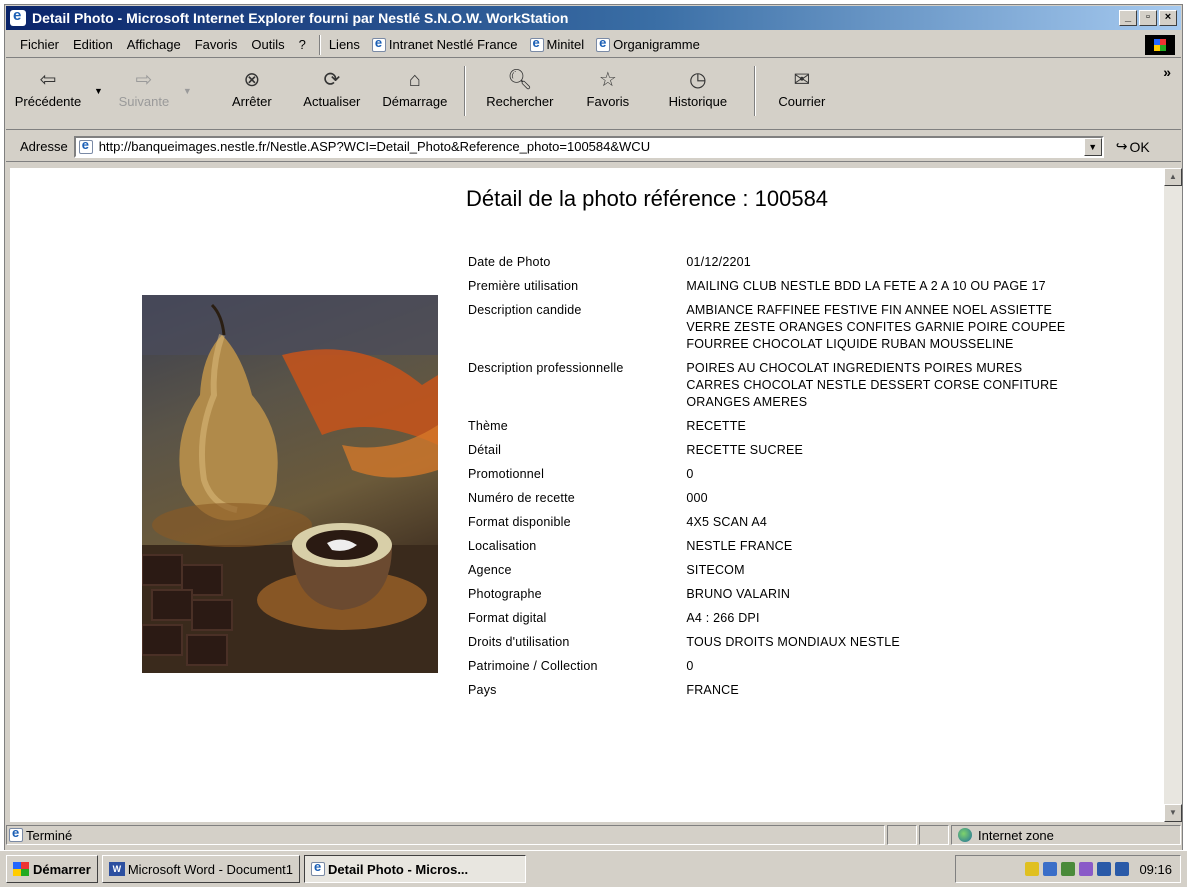 The image size is (1187, 887). What do you see at coordinates (523, 286) in the screenshot?
I see `detail-label: Première utilisation` at bounding box center [523, 286].